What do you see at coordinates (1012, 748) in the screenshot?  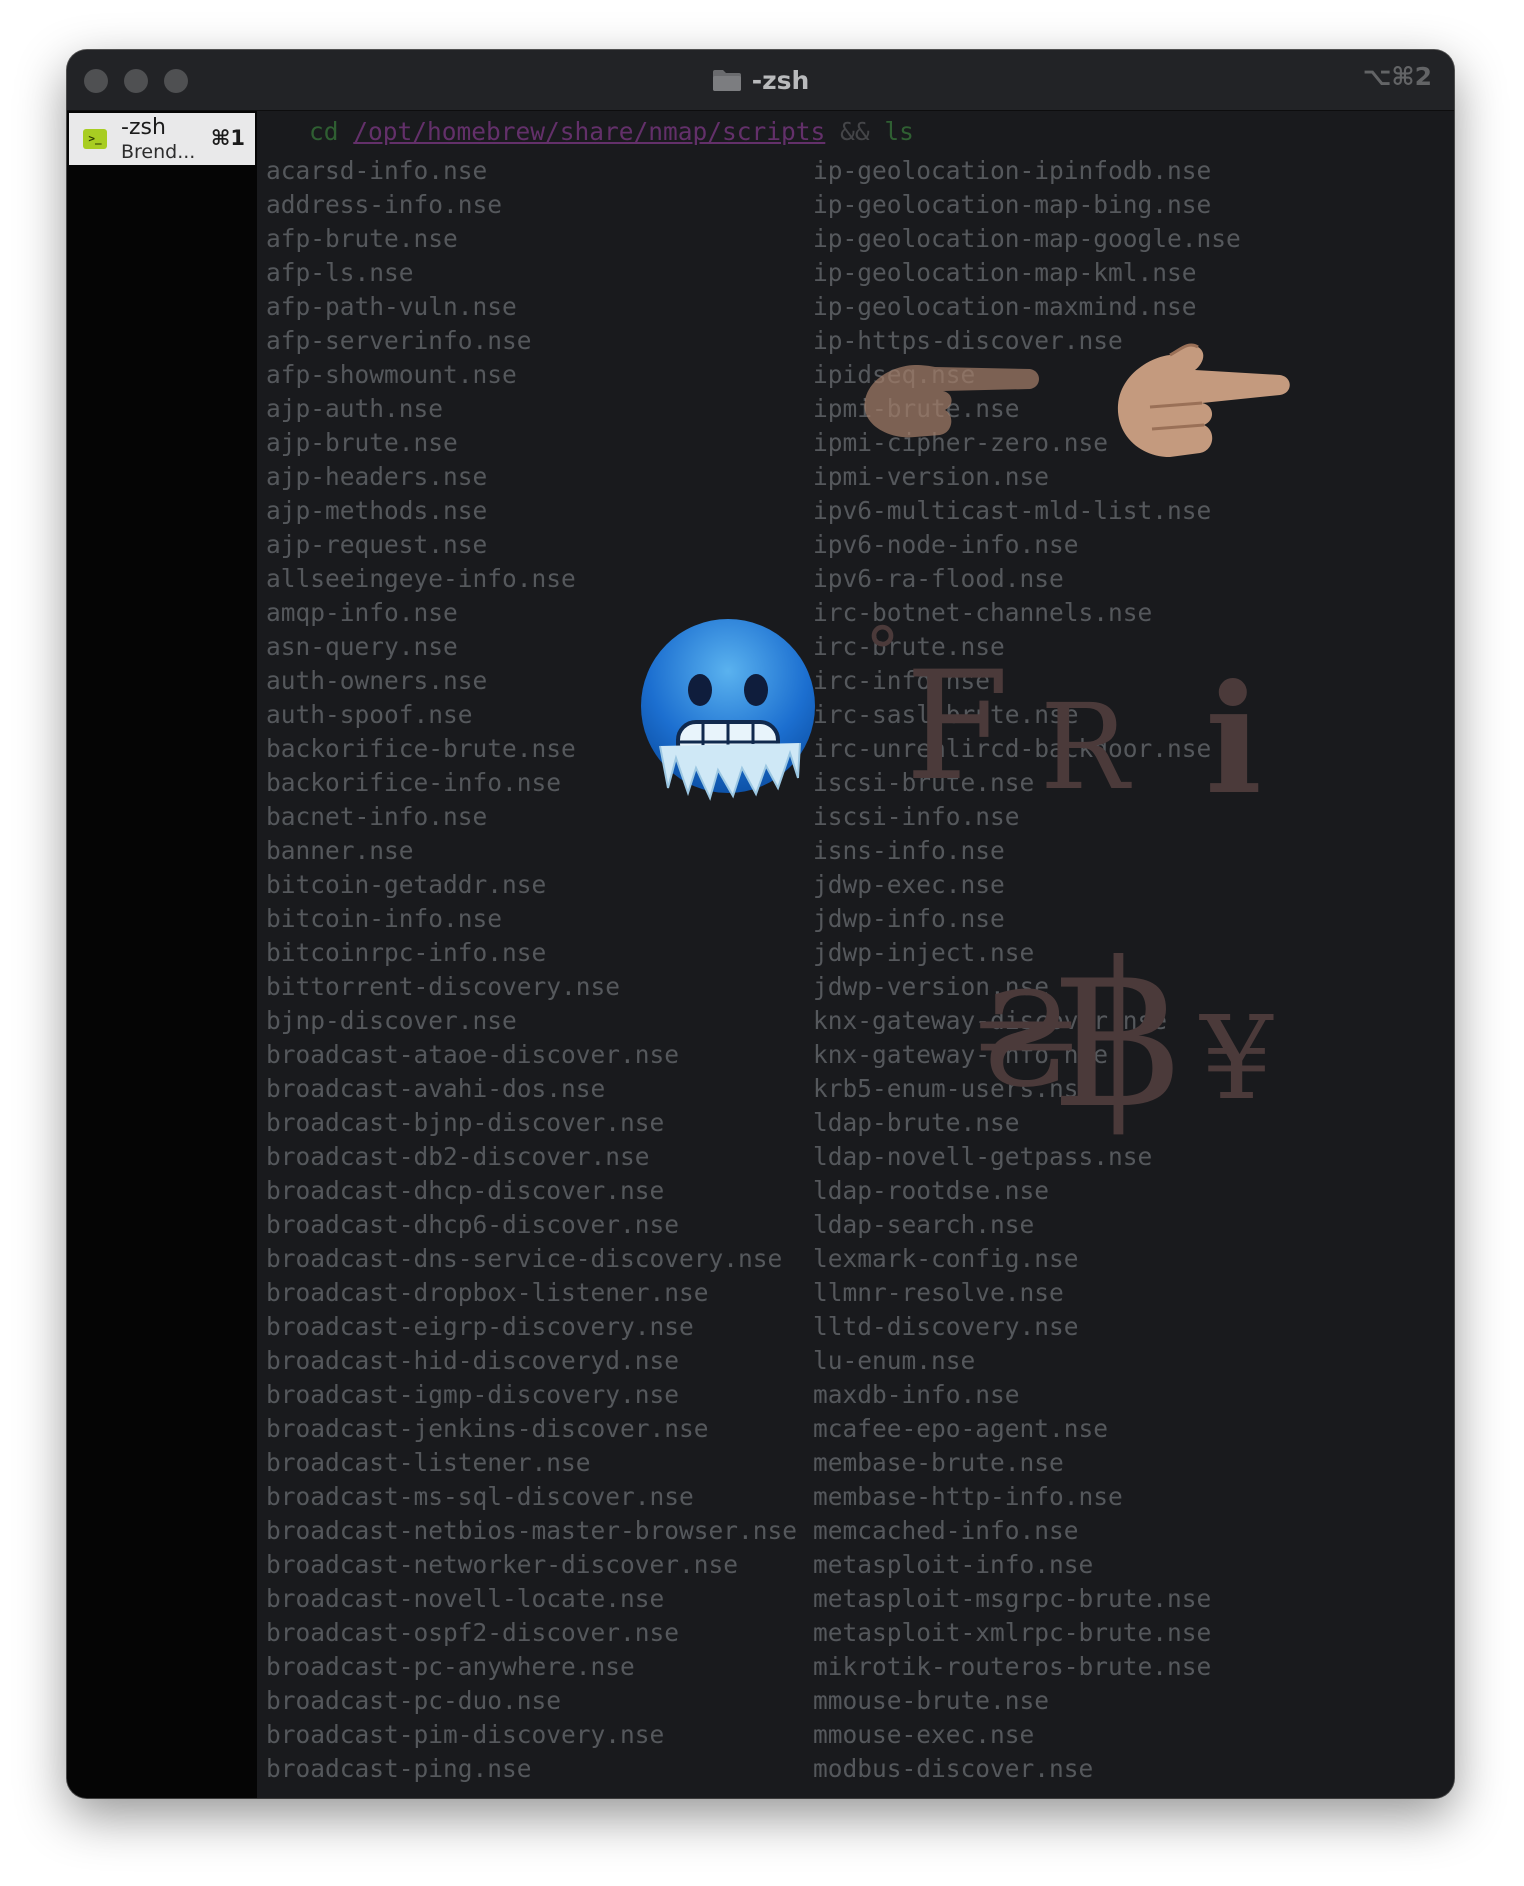 I see `file-entry: irc-unrealircd-backdoor.nse` at bounding box center [1012, 748].